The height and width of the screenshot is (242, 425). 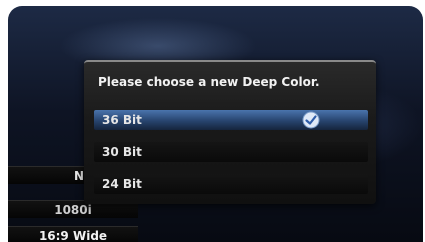 I want to click on option-36-bit: 36 Bit, so click(x=231, y=120).